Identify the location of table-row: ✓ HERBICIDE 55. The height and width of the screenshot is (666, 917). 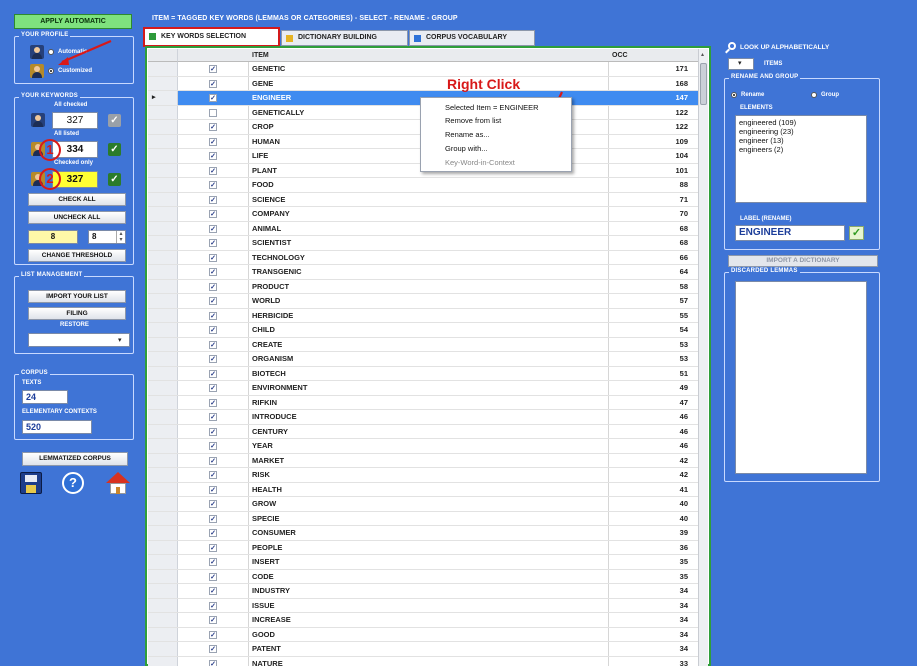
(423, 315).